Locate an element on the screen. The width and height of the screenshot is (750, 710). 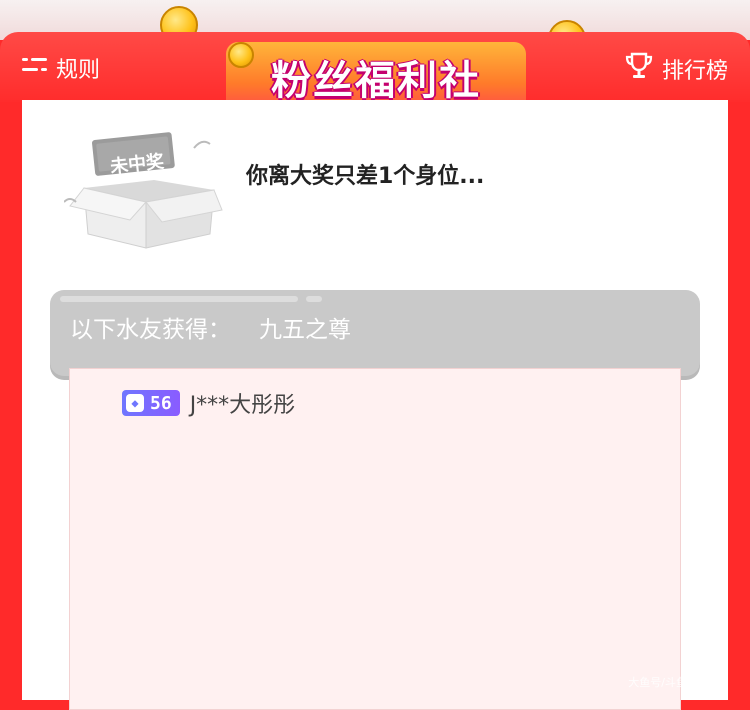
rules-label: 规则 is located at coordinates (78, 70).